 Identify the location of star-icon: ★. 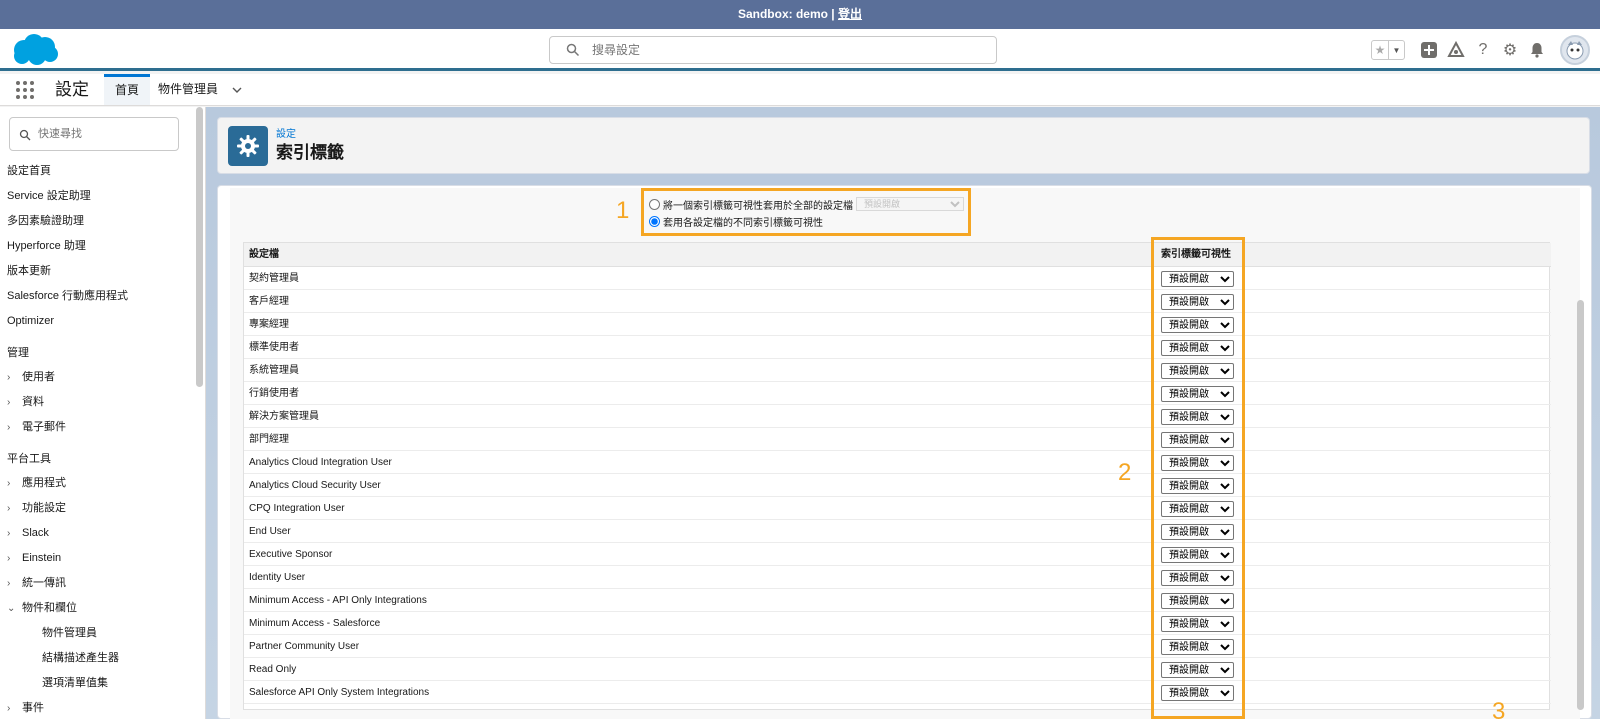
(1380, 50).